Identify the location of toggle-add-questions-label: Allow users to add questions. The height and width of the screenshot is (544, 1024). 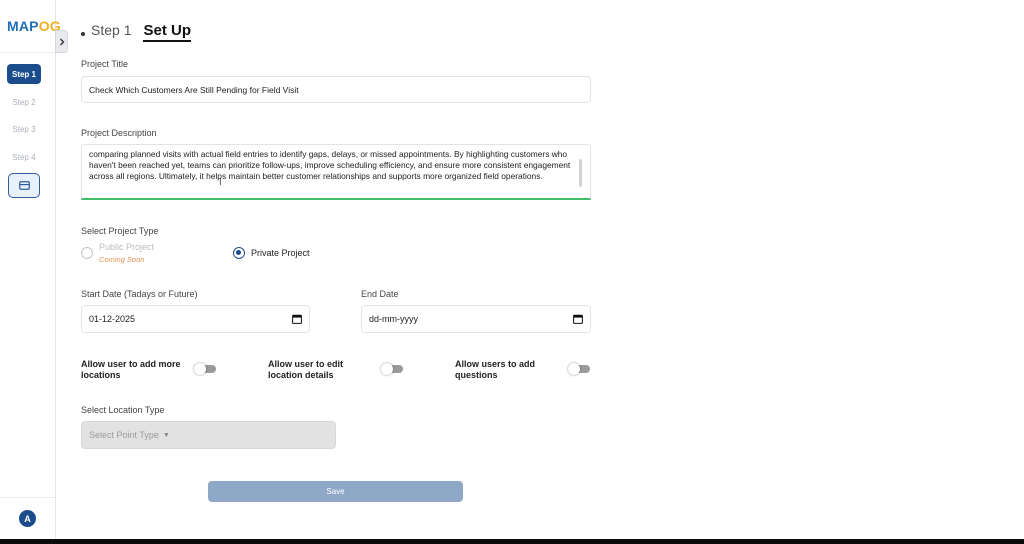
(495, 369).